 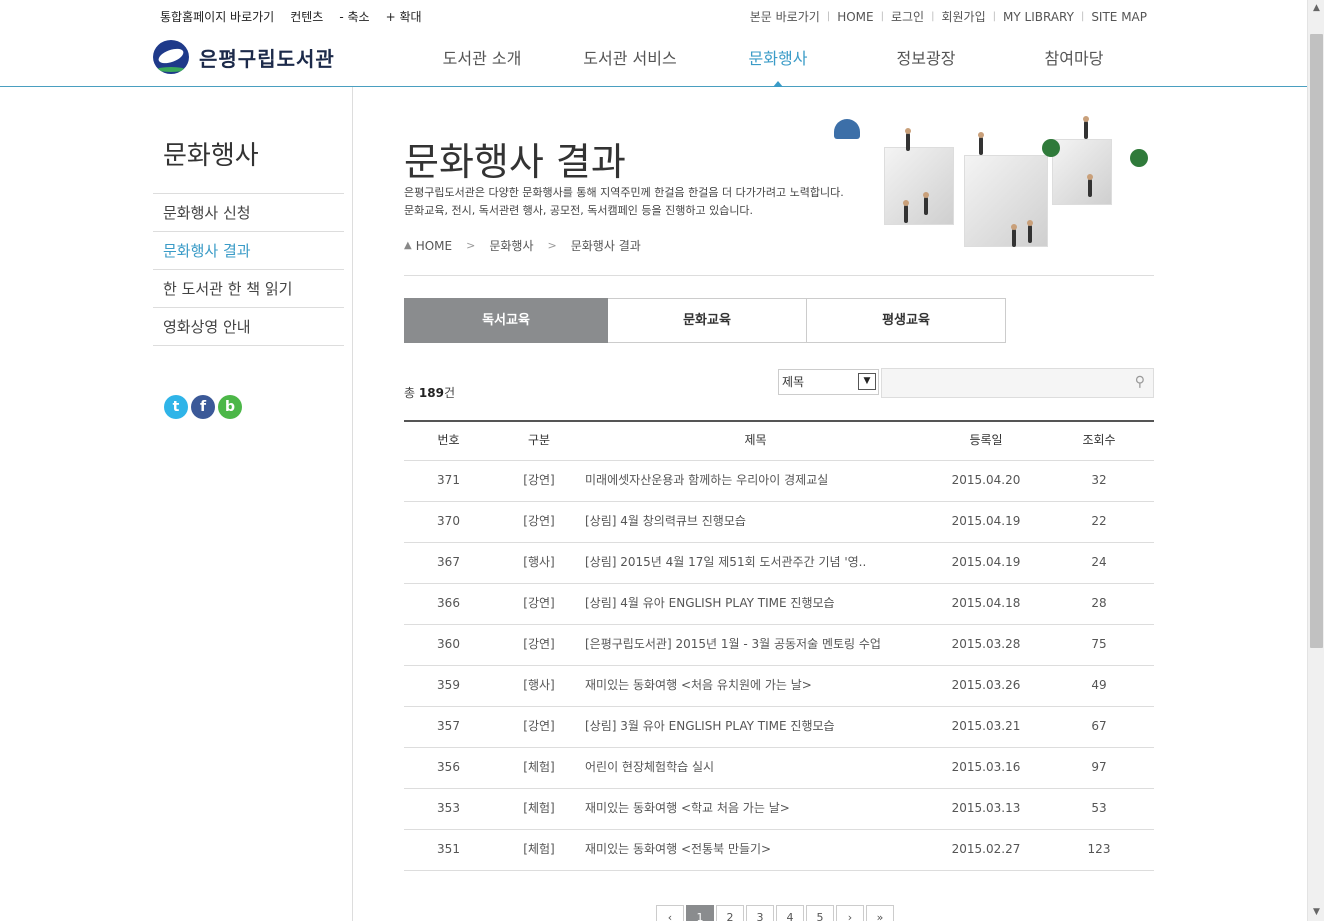 I want to click on page-button: 3, so click(x=760, y=913).